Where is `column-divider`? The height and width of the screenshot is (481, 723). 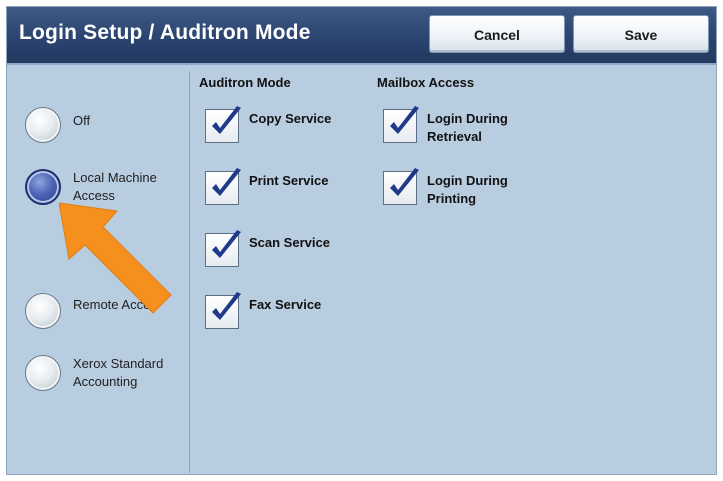 column-divider is located at coordinates (189, 272).